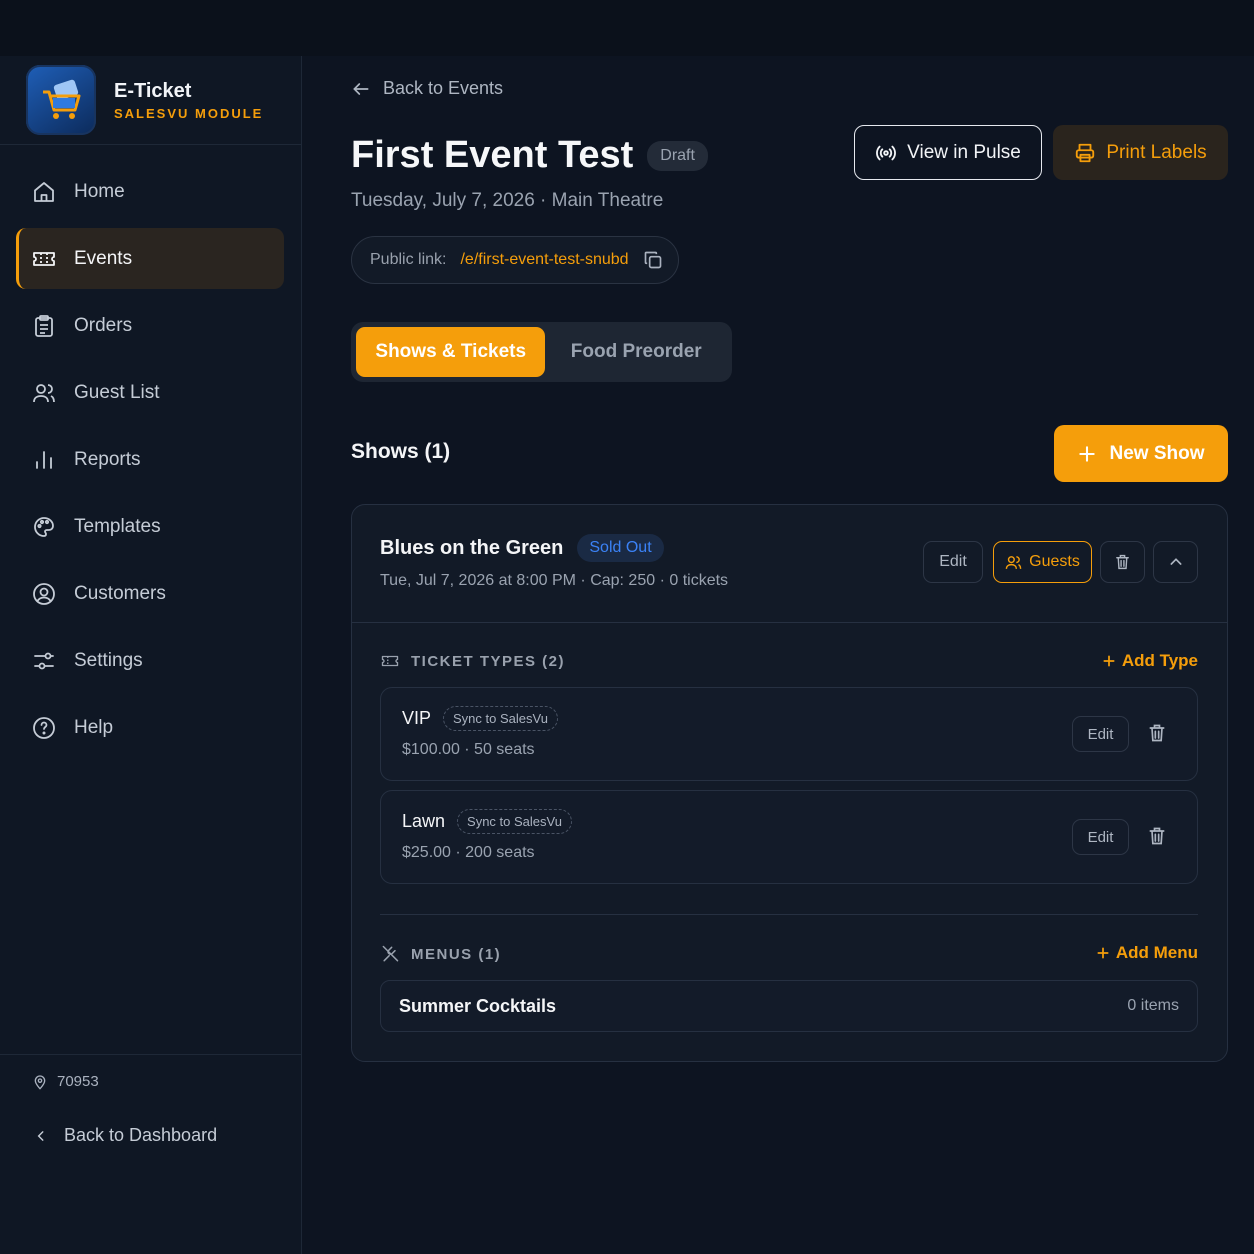 Image resolution: width=1254 pixels, height=1254 pixels. I want to click on print-labels-button: Print Labels, so click(1140, 152).